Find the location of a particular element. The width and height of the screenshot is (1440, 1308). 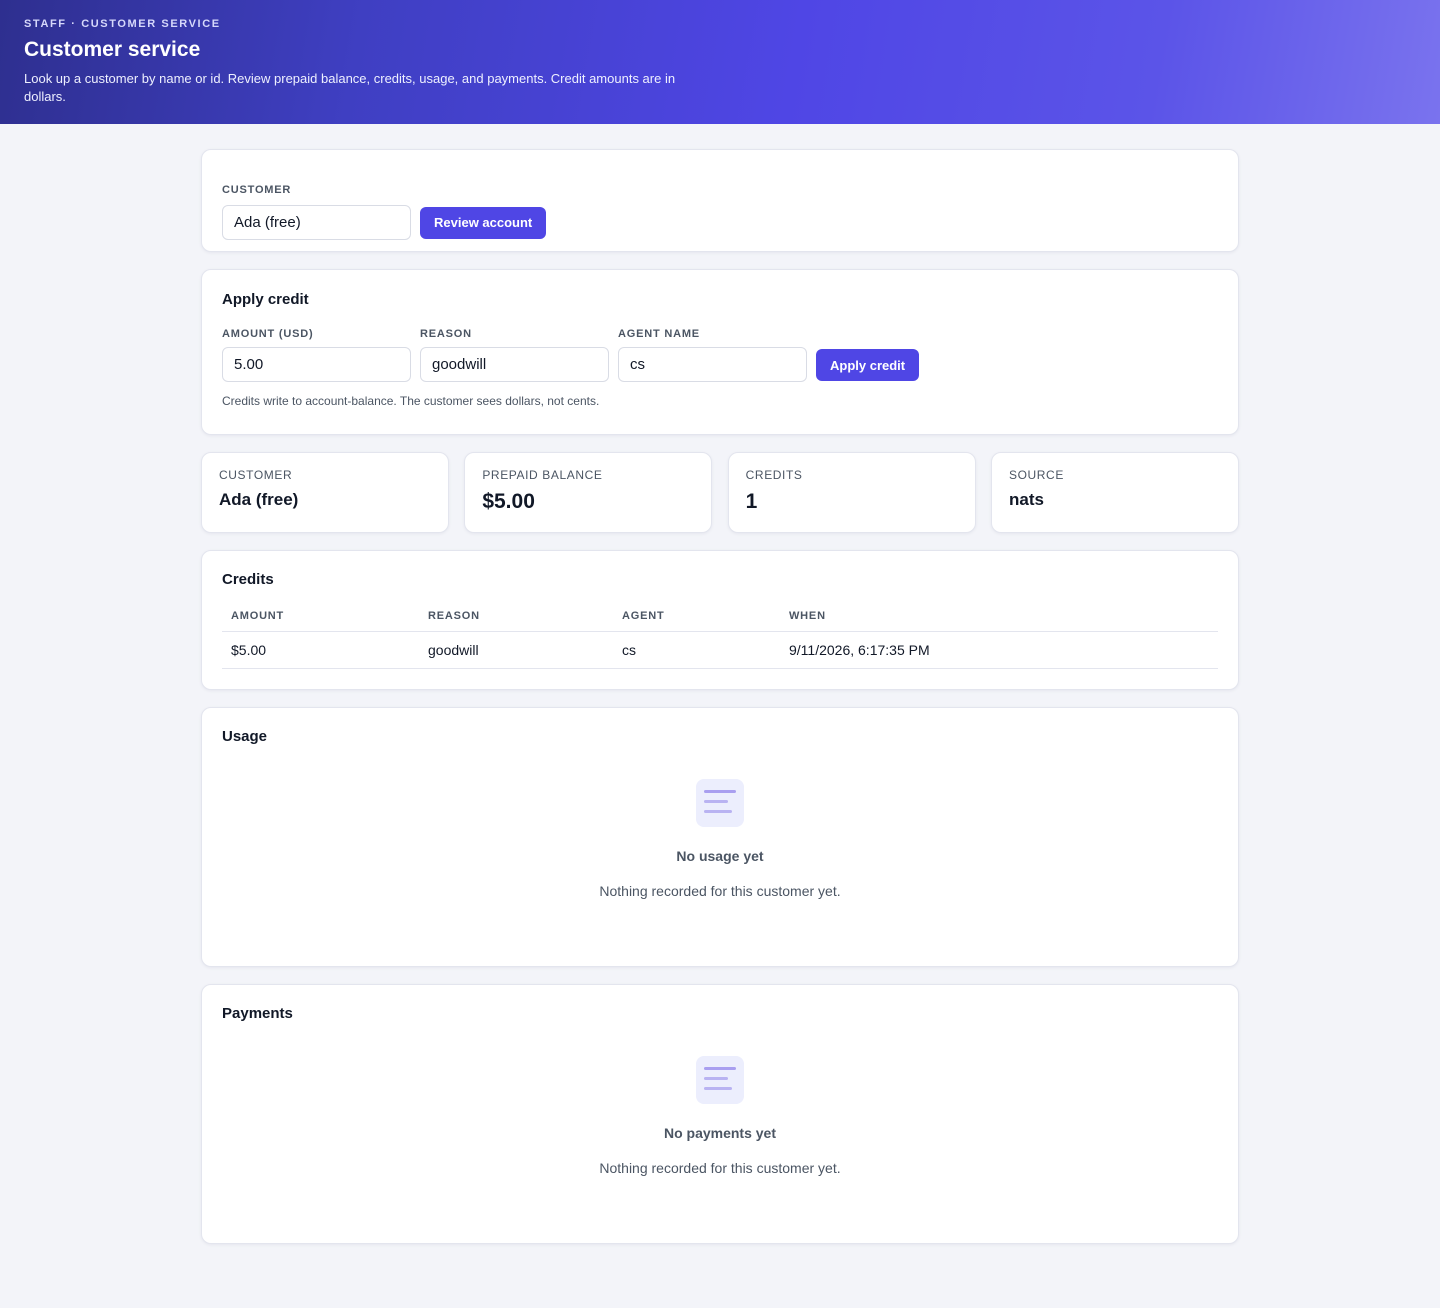

agent-name-input is located at coordinates (712, 364).